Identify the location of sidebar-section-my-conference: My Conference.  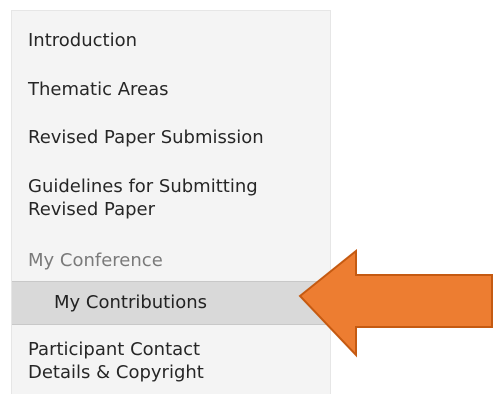
(95, 260).